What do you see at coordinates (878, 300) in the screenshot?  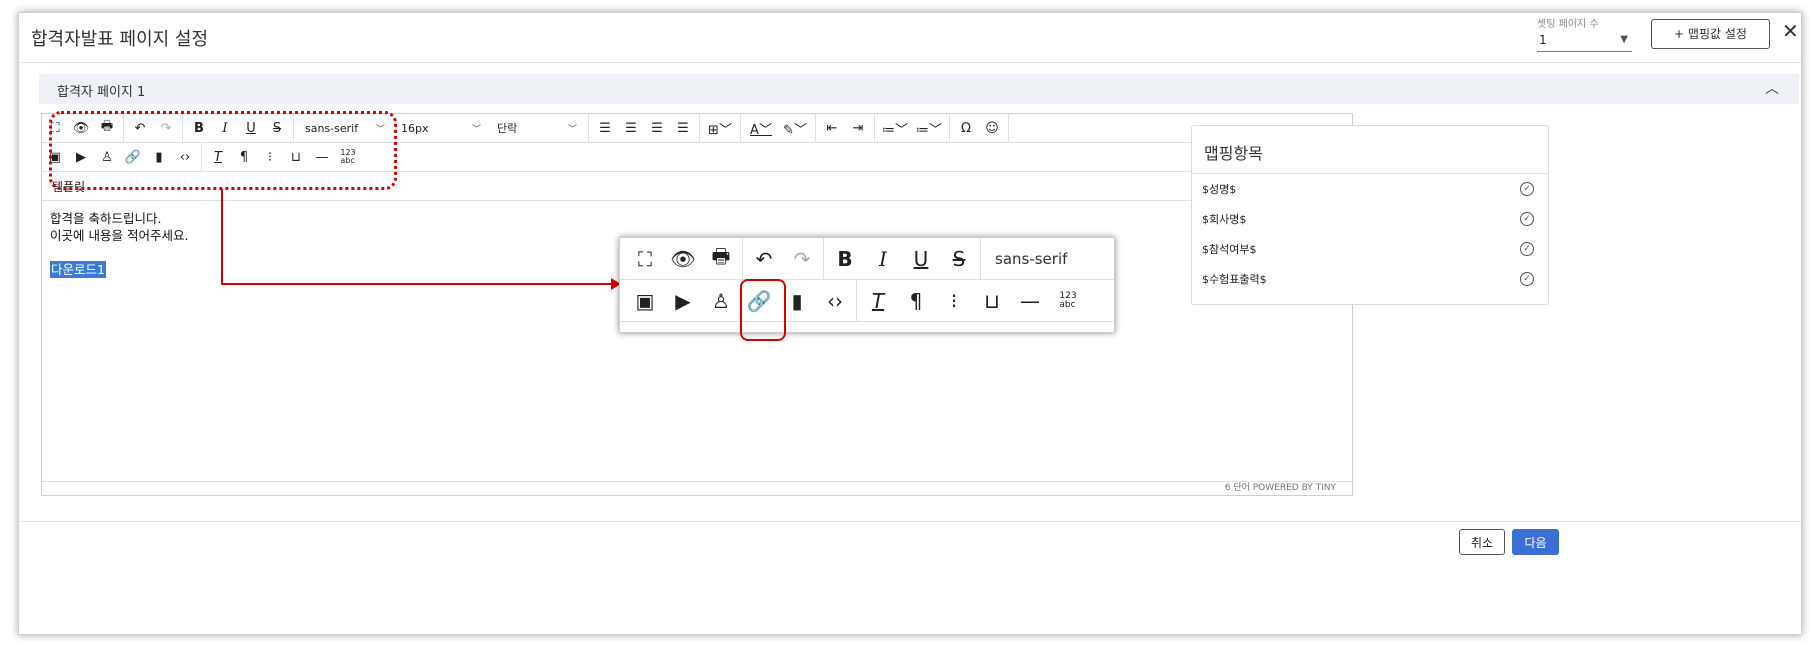 I see `clear-format-icon: T` at bounding box center [878, 300].